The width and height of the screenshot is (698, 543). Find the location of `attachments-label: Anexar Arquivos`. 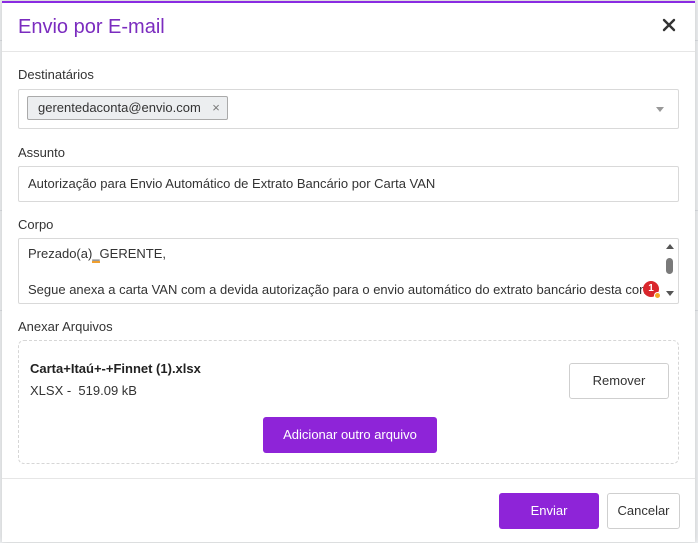

attachments-label: Anexar Arquivos is located at coordinates (65, 326).